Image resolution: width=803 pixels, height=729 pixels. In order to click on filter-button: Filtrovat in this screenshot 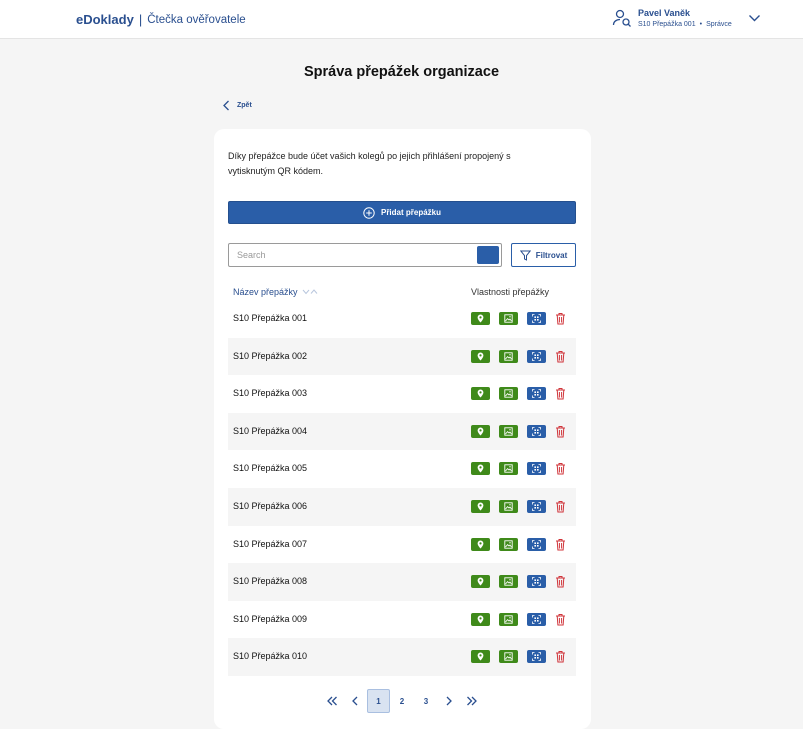, I will do `click(543, 255)`.